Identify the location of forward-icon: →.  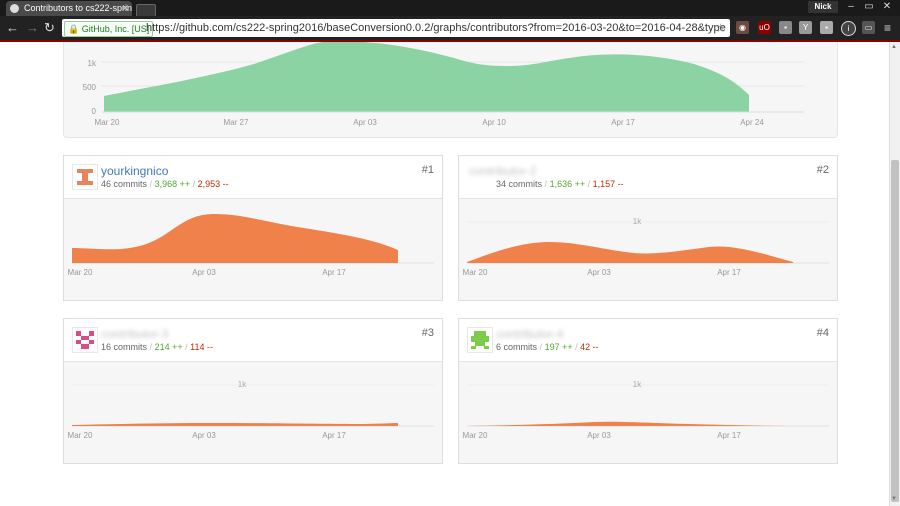
(32, 28).